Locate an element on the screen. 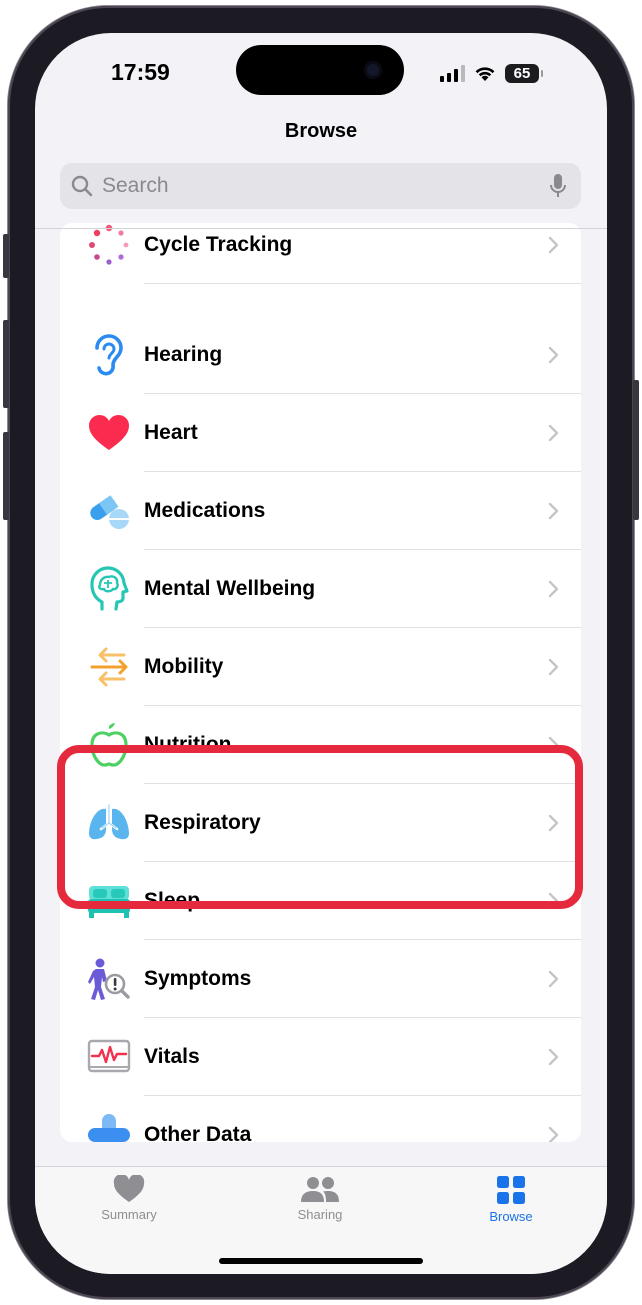  tab-browse: Browse is located at coordinates (511, 1199).